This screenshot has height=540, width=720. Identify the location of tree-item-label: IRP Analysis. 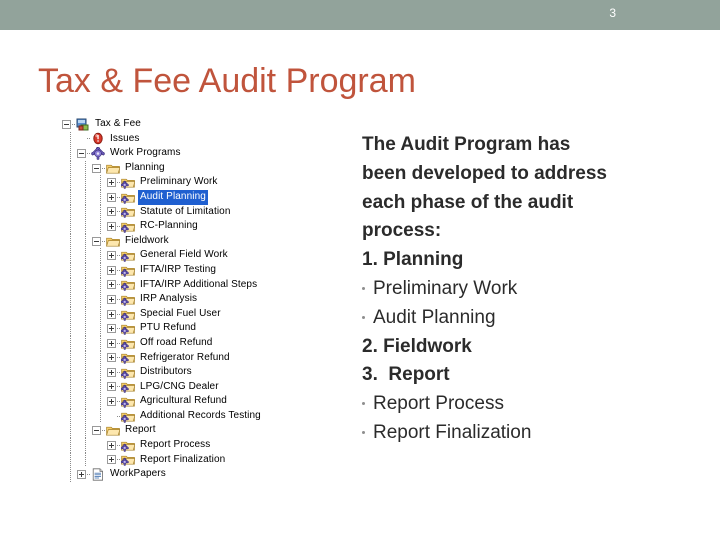
(169, 299).